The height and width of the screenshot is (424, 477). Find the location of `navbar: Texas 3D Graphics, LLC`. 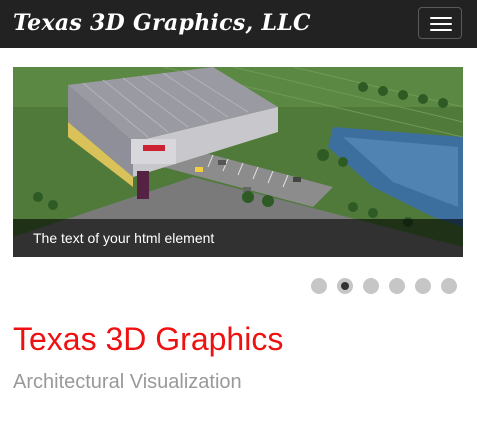

navbar: Texas 3D Graphics, LLC is located at coordinates (238, 24).